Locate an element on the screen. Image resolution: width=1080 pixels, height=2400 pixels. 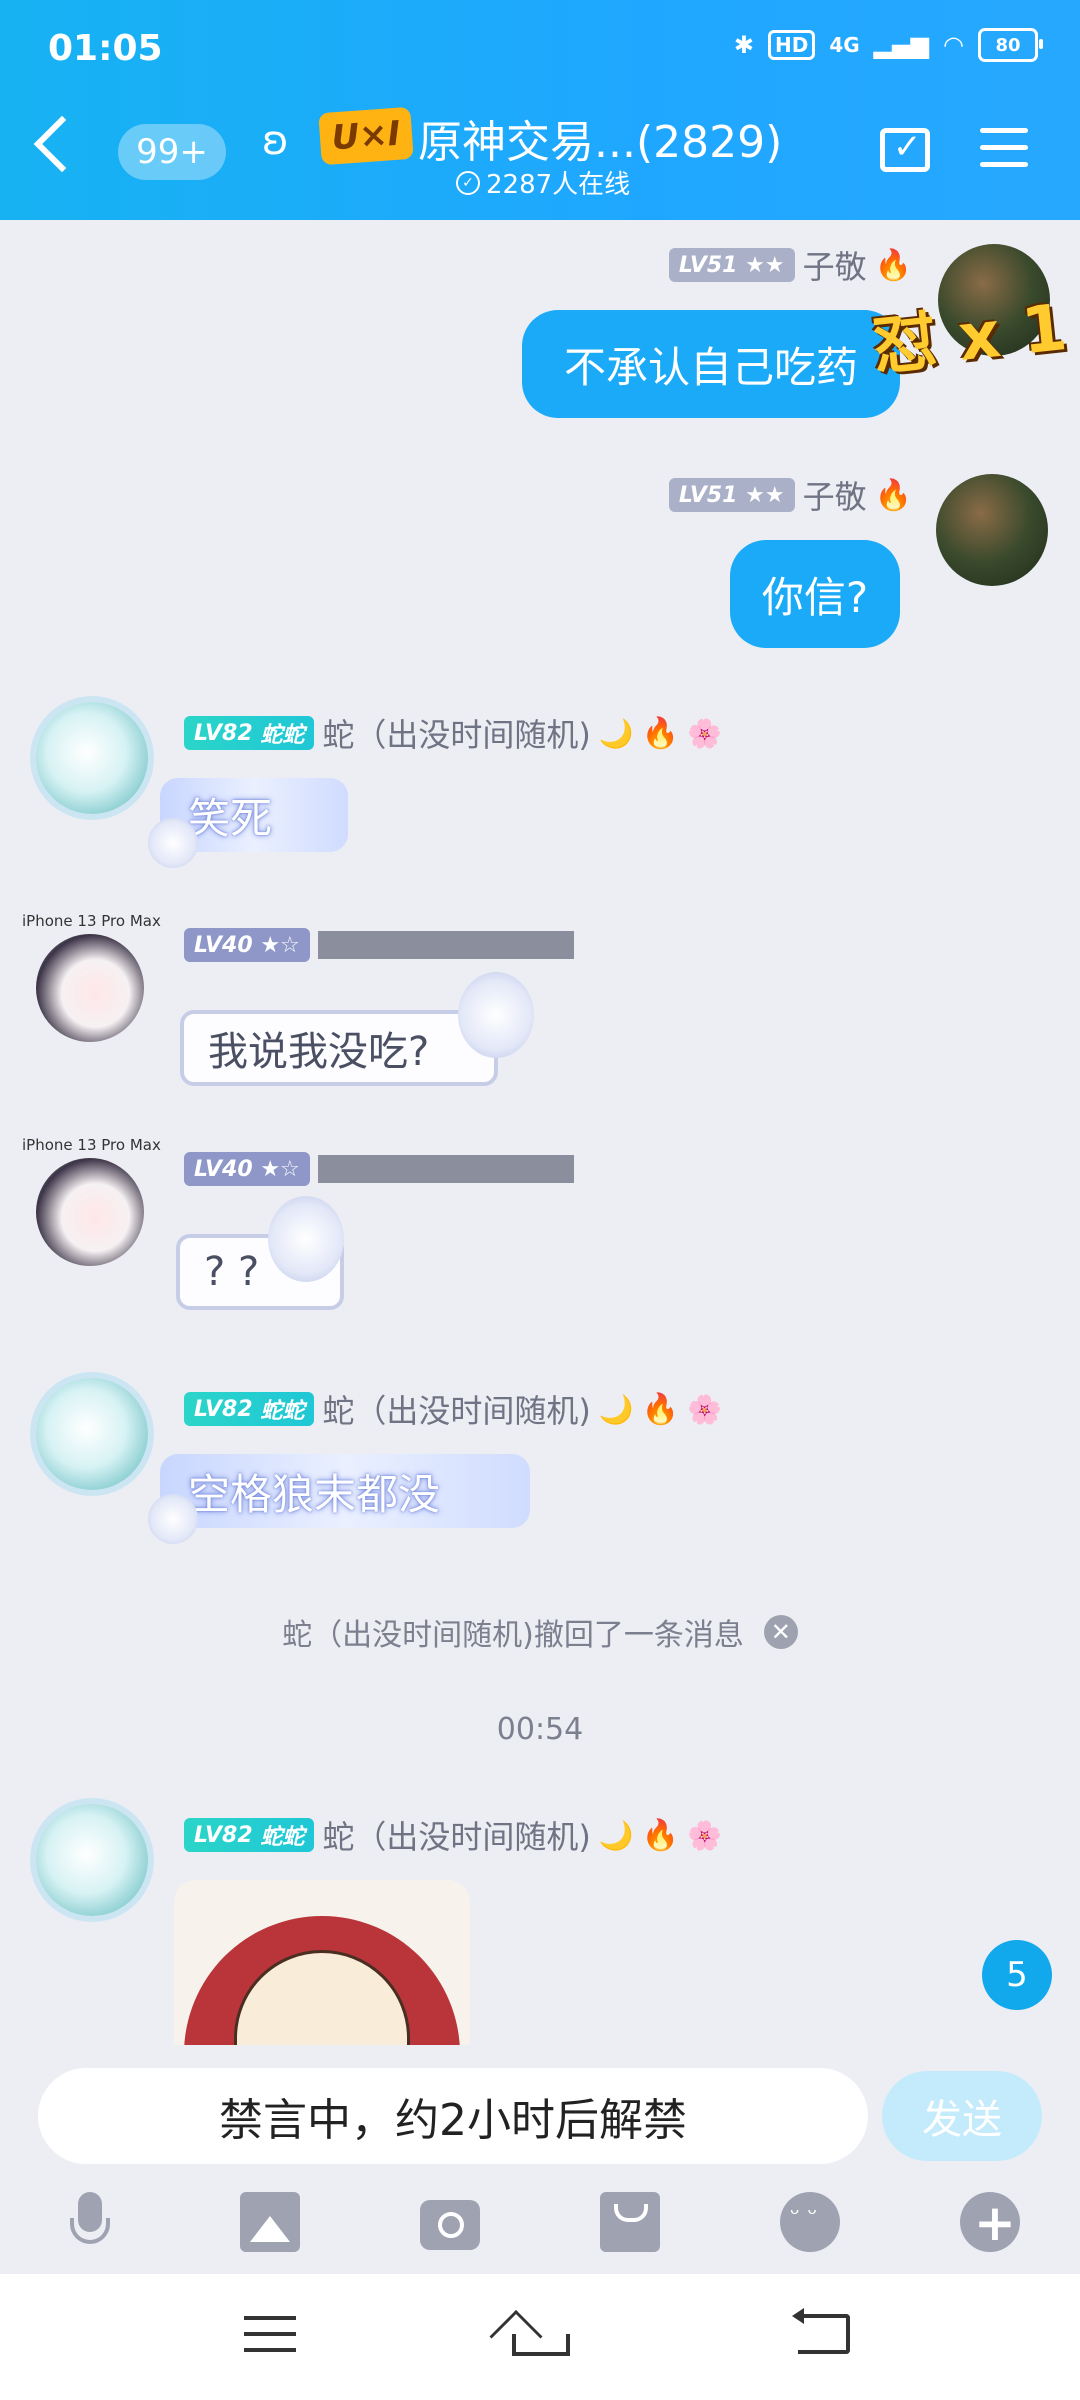
status-icons: ✱ HD 4G ▂▄▆ ◠ 80 is located at coordinates (888, 45).